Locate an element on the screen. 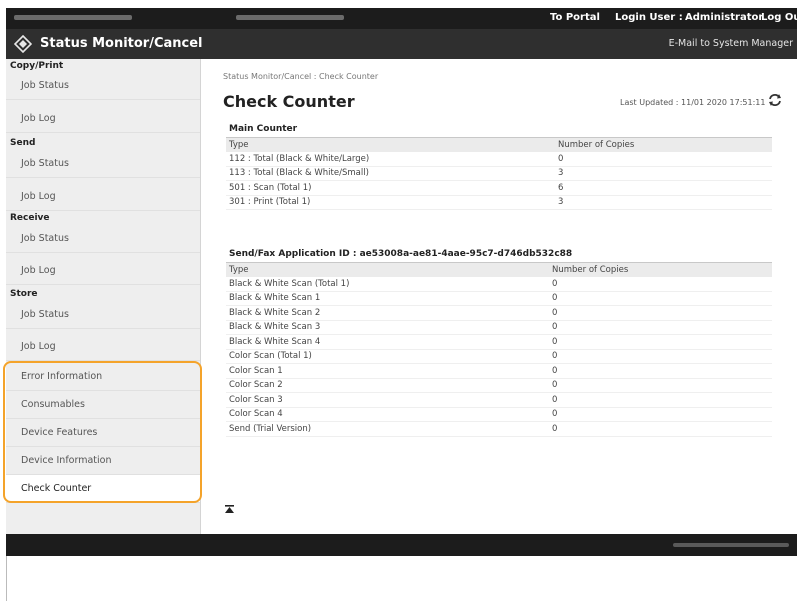 This screenshot has width=797, height=601. table-row: Color Scan 40 is located at coordinates (499, 414).